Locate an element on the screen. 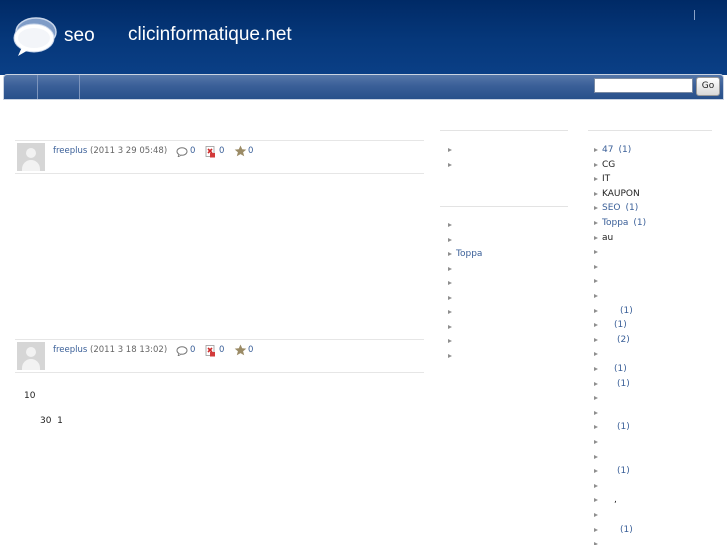  post-meta: freeplus (2011 3 18 13:02) is located at coordinates (110, 350).